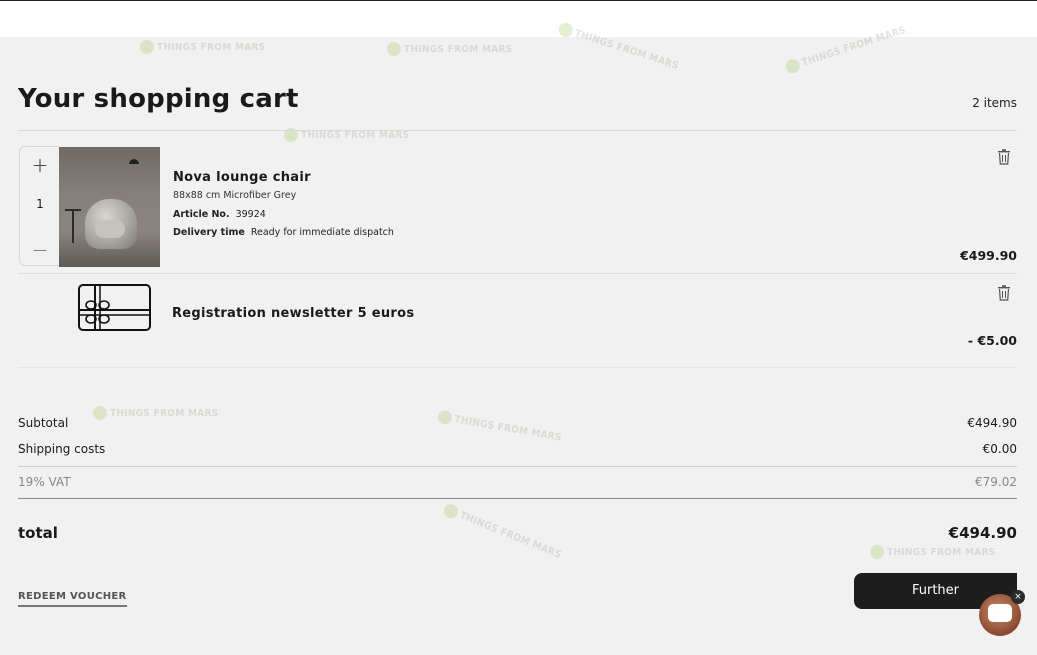  What do you see at coordinates (517, 107) in the screenshot?
I see `cart-header: Your shopping cart 2 items` at bounding box center [517, 107].